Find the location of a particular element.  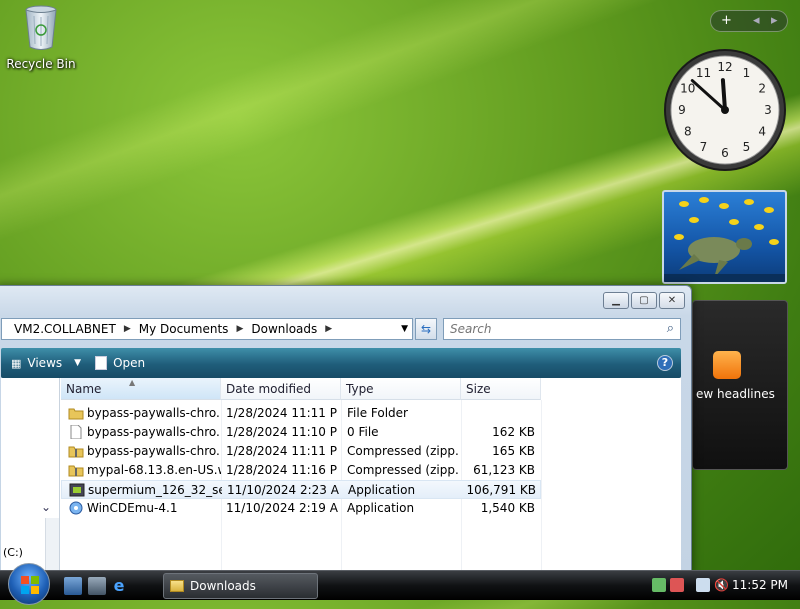

sidebar-prev-button: ◂ is located at coordinates (756, 20).